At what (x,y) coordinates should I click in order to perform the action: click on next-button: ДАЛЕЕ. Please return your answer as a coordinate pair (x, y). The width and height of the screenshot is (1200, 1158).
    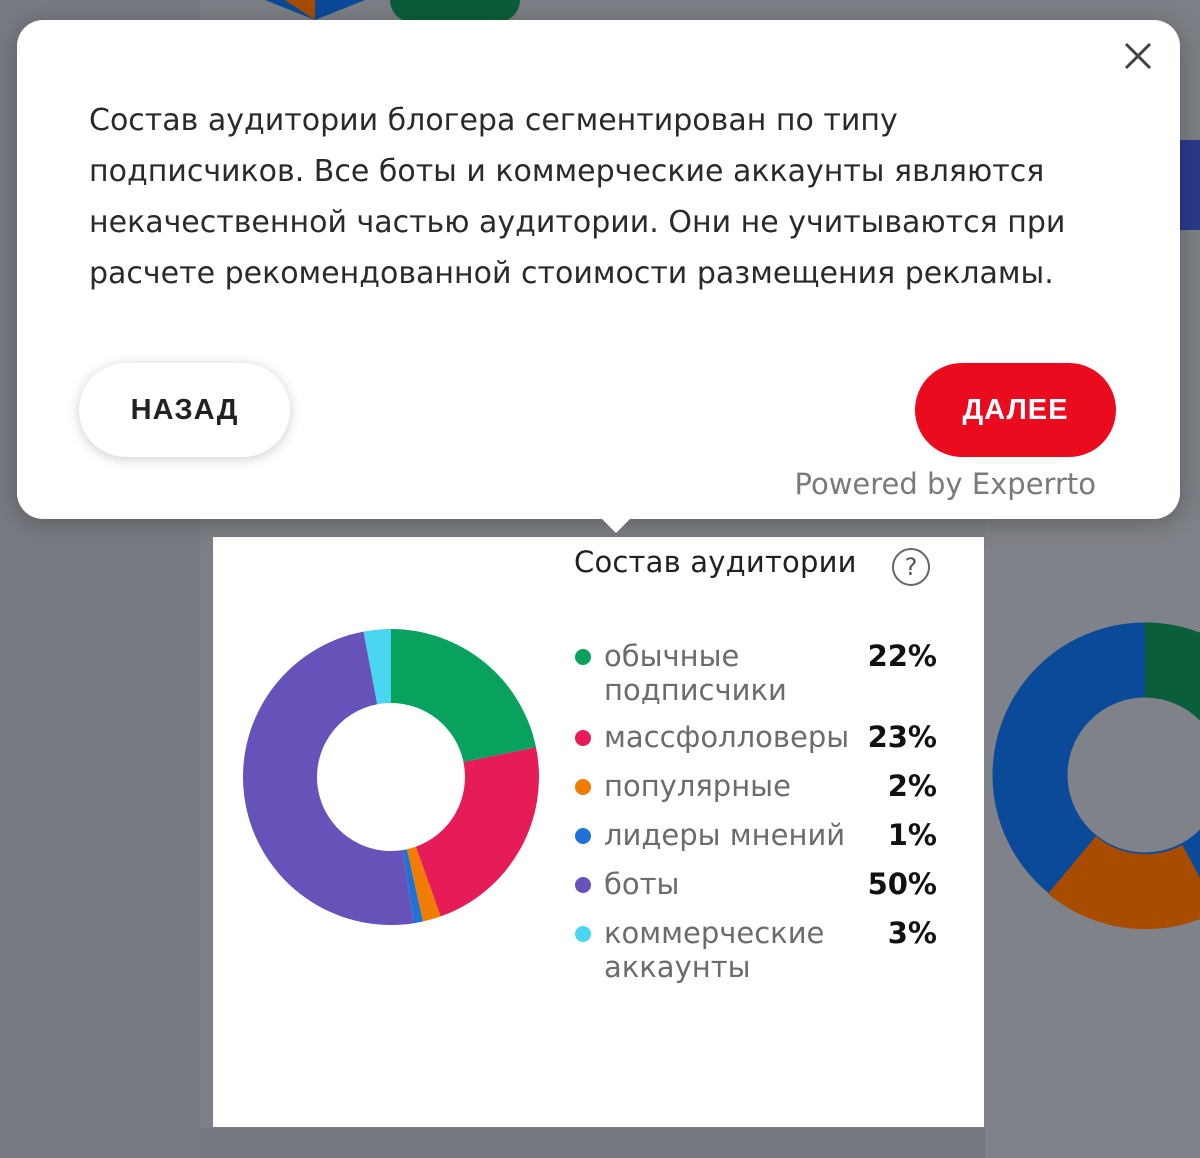
    Looking at the image, I should click on (1015, 410).